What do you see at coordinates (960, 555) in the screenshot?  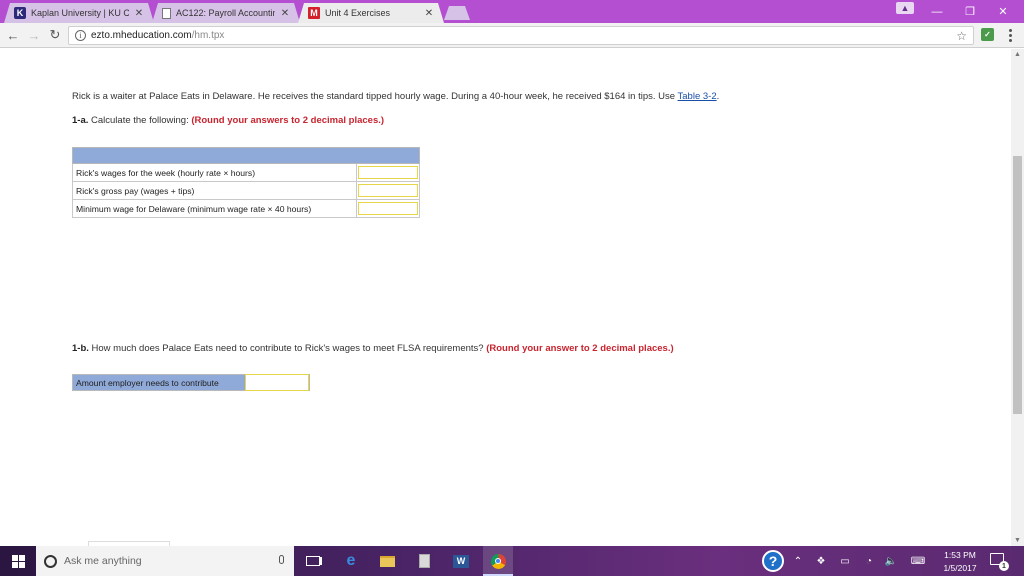 I see `clock-time: 1:53 PM` at bounding box center [960, 555].